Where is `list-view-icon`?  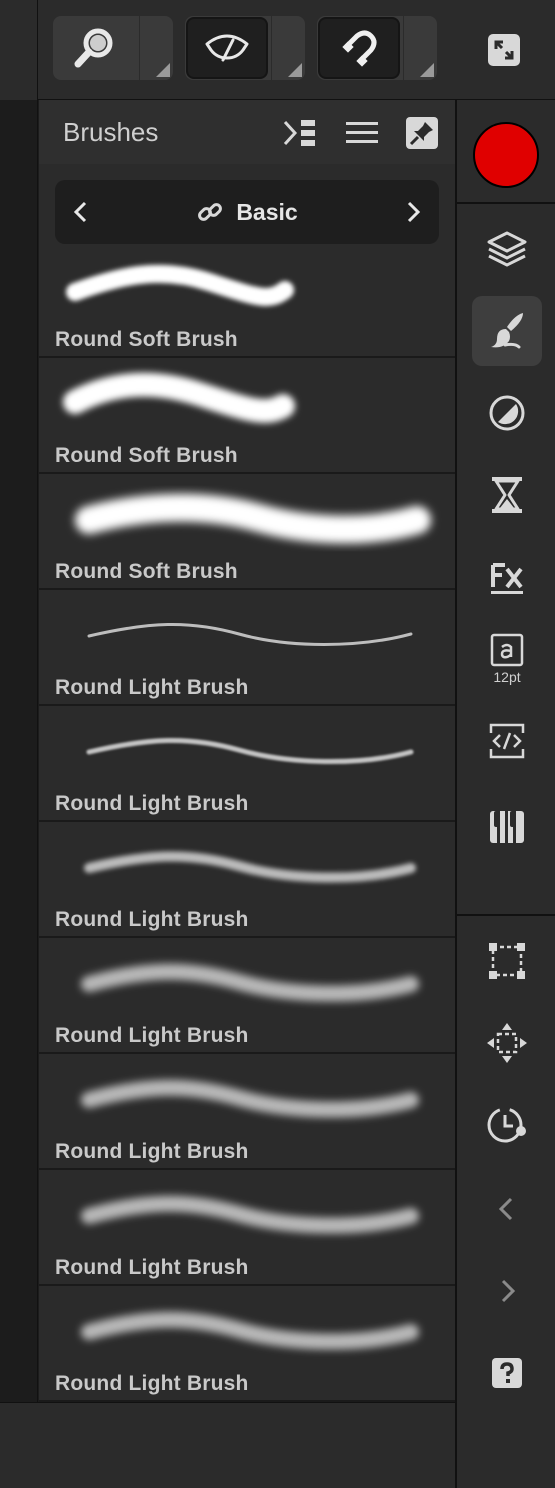 list-view-icon is located at coordinates (362, 132).